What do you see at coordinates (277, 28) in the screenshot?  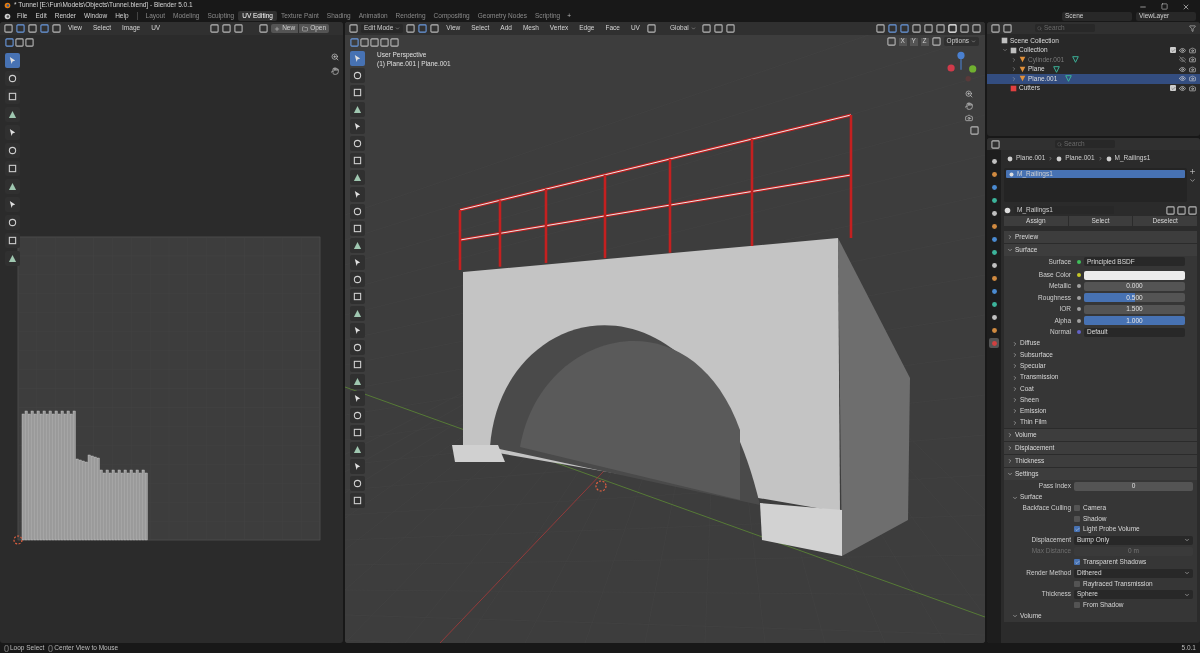 I see `plus-icon` at bounding box center [277, 28].